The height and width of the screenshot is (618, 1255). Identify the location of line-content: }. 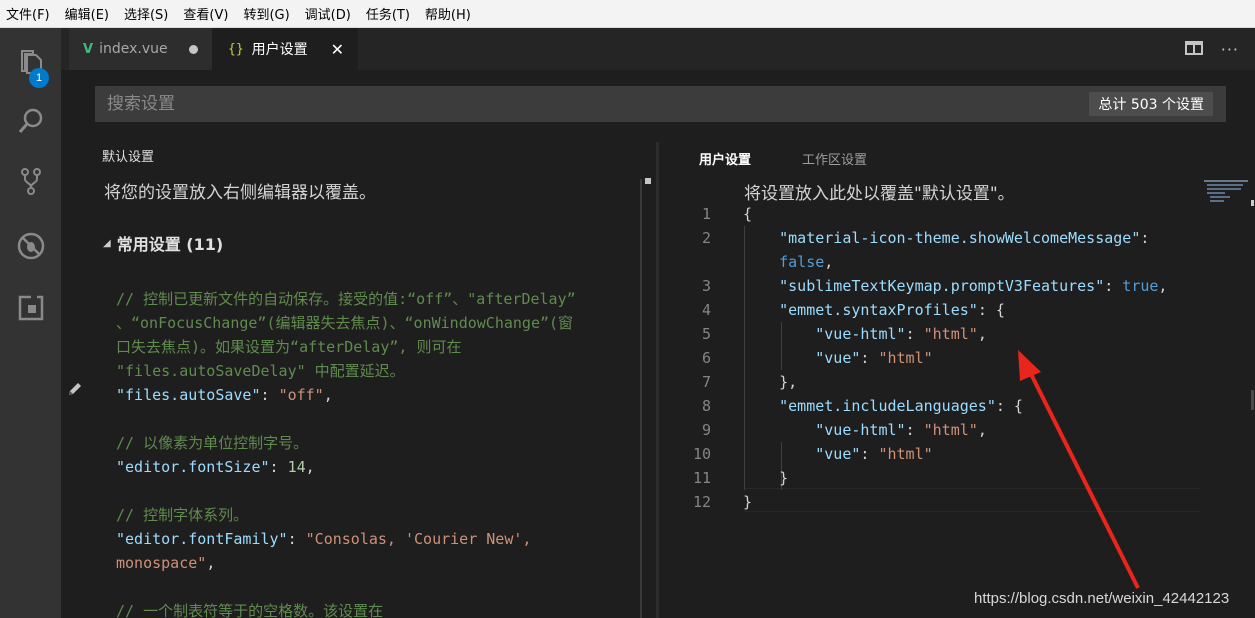
(747, 502).